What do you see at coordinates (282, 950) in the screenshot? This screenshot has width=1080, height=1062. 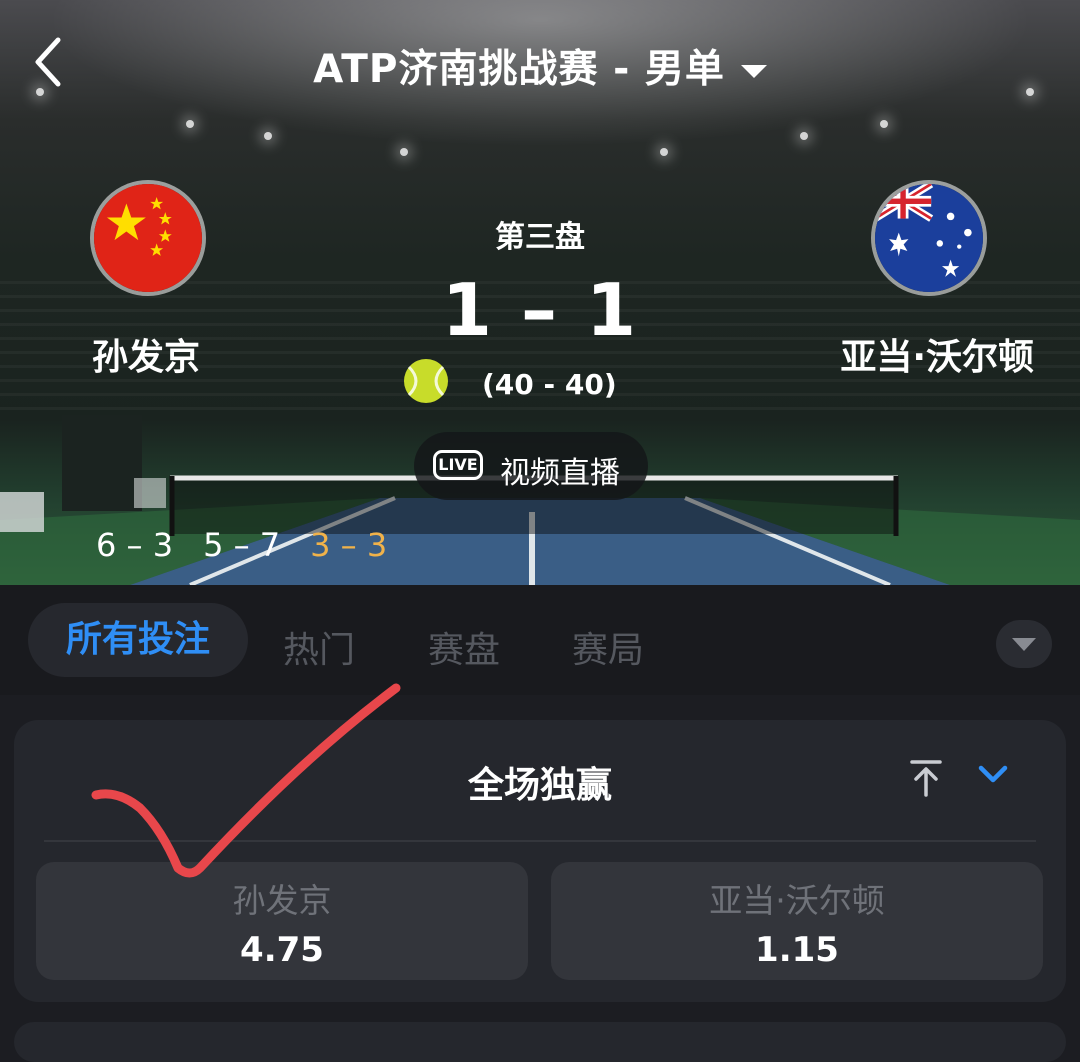 I see `odds-value: 4.75` at bounding box center [282, 950].